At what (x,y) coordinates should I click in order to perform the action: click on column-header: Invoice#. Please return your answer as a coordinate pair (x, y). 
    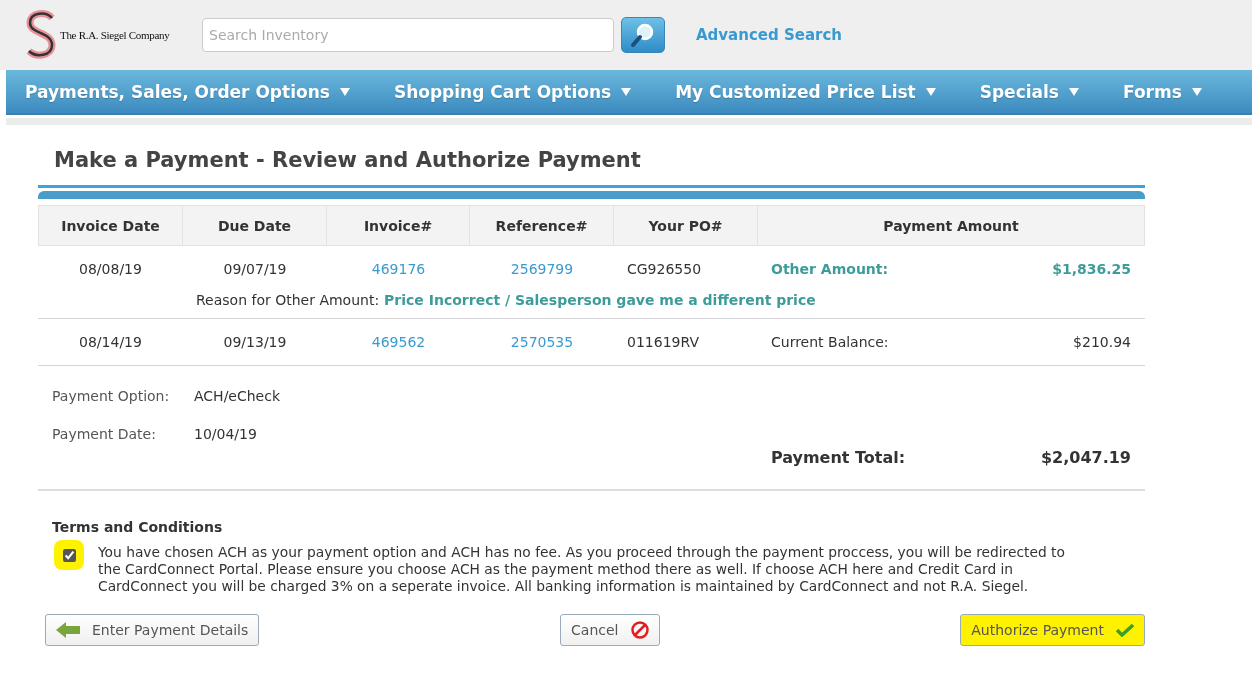
    Looking at the image, I should click on (398, 225).